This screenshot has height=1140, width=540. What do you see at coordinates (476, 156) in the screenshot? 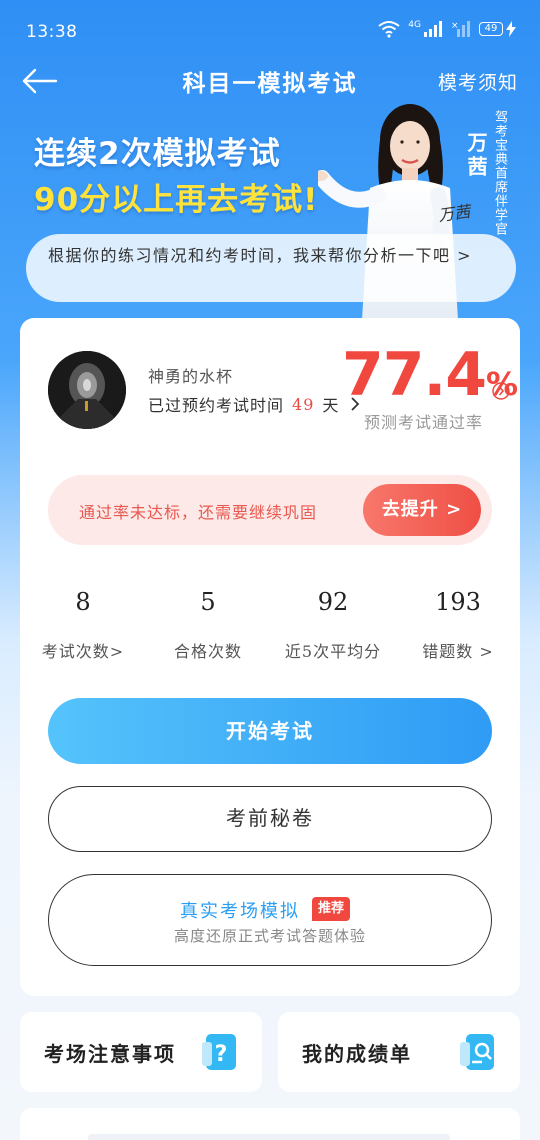
I see `presenter-name: 万茜` at bounding box center [476, 156].